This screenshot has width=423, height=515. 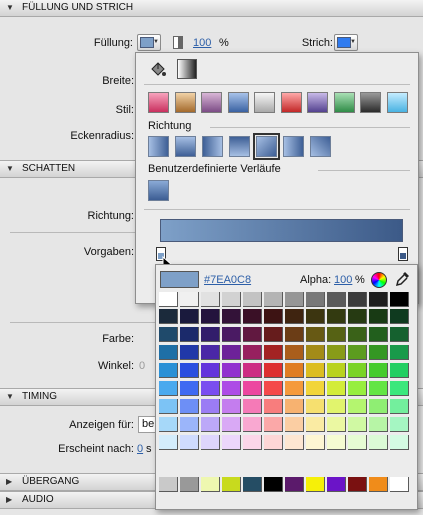 What do you see at coordinates (202, 43) in the screenshot?
I see `opacity-value: 100` at bounding box center [202, 43].